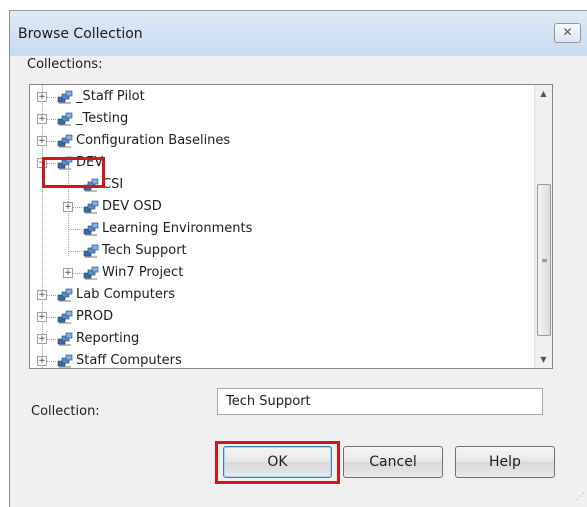 The height and width of the screenshot is (507, 587). I want to click on title-bar: Browse Collection ✕, so click(298, 33).